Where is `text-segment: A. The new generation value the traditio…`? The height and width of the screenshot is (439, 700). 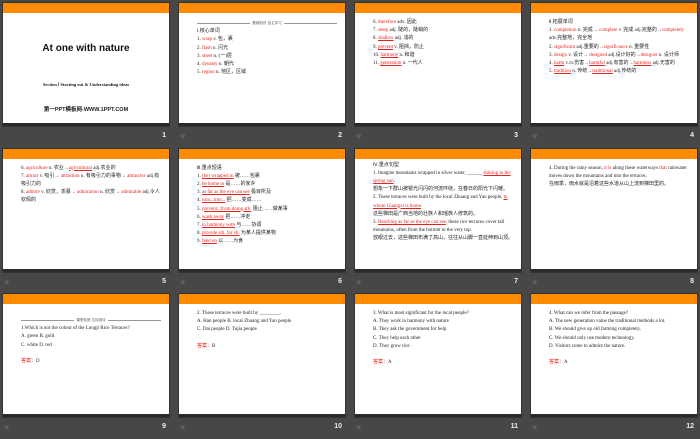 text-segment: A. The new generation value the traditio… is located at coordinates (607, 322).